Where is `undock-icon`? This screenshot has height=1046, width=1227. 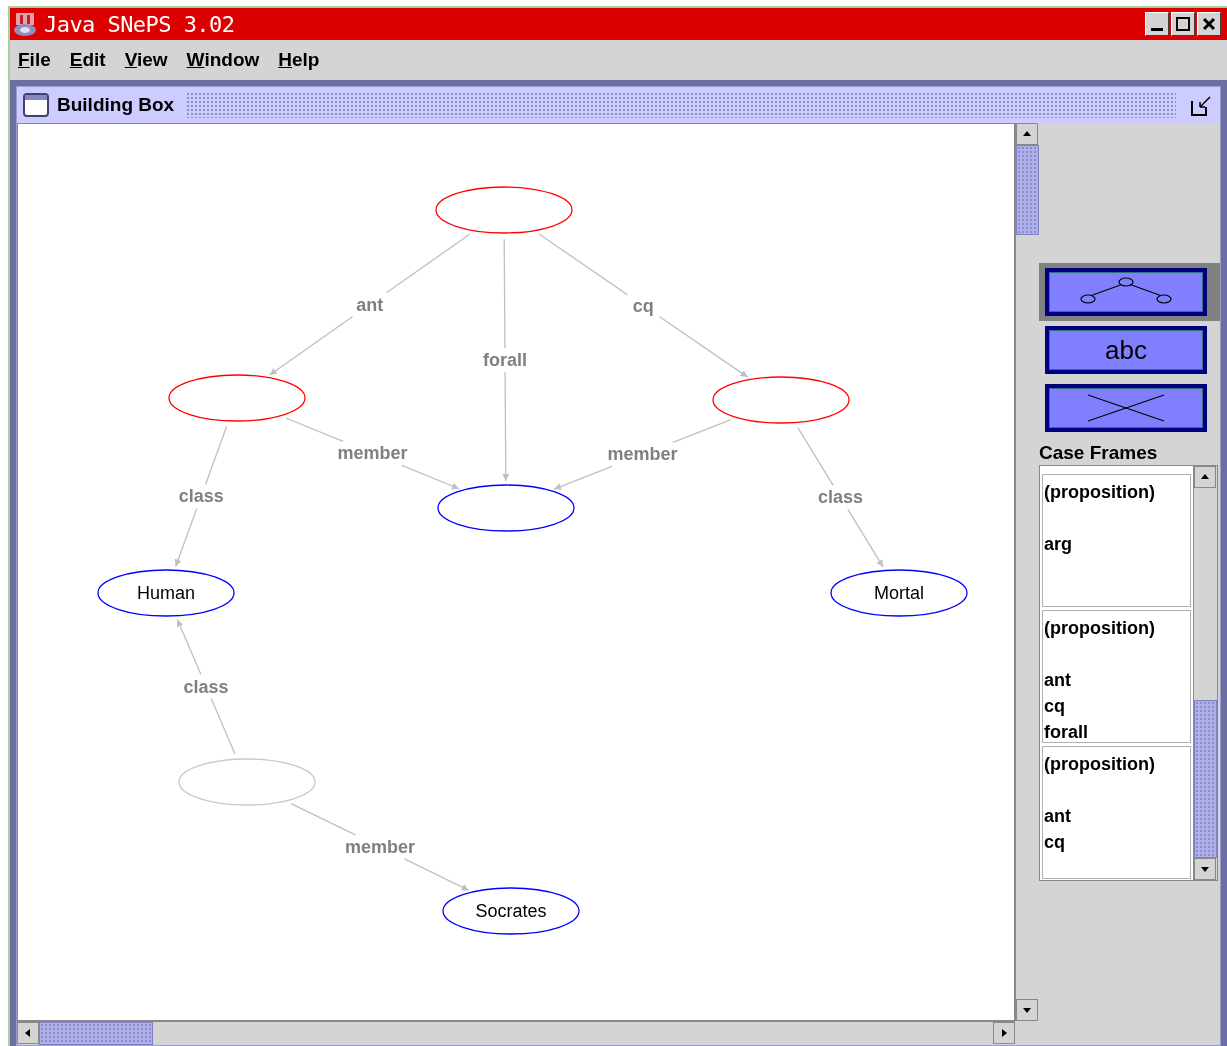
undock-icon is located at coordinates (1202, 105).